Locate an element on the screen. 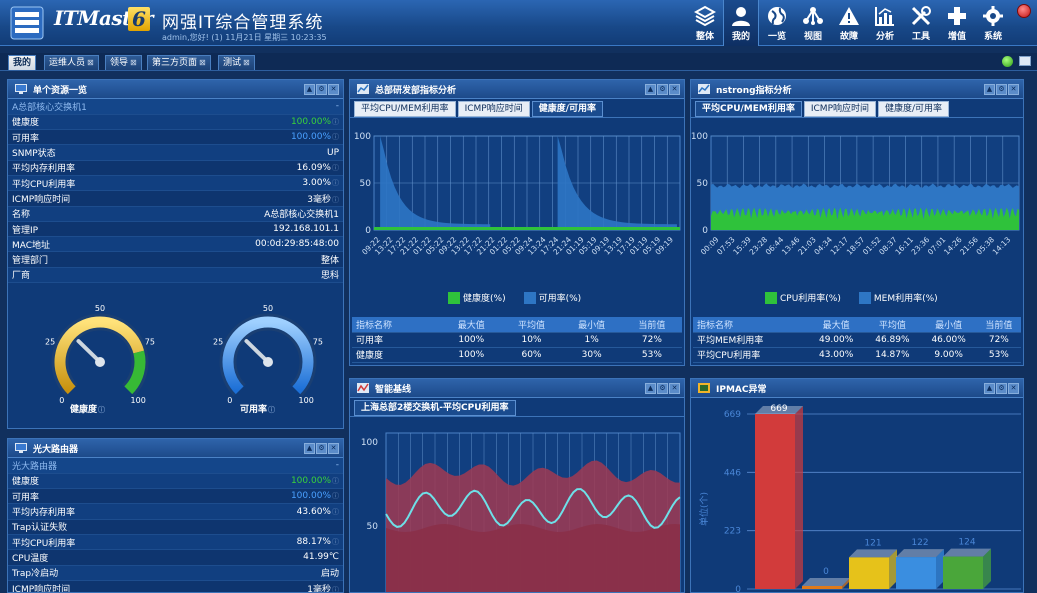 This screenshot has width=1037, height=593. table-row: 平均CPU利用率 43.00% 14.87% 9.00% 53% is located at coordinates (857, 355).